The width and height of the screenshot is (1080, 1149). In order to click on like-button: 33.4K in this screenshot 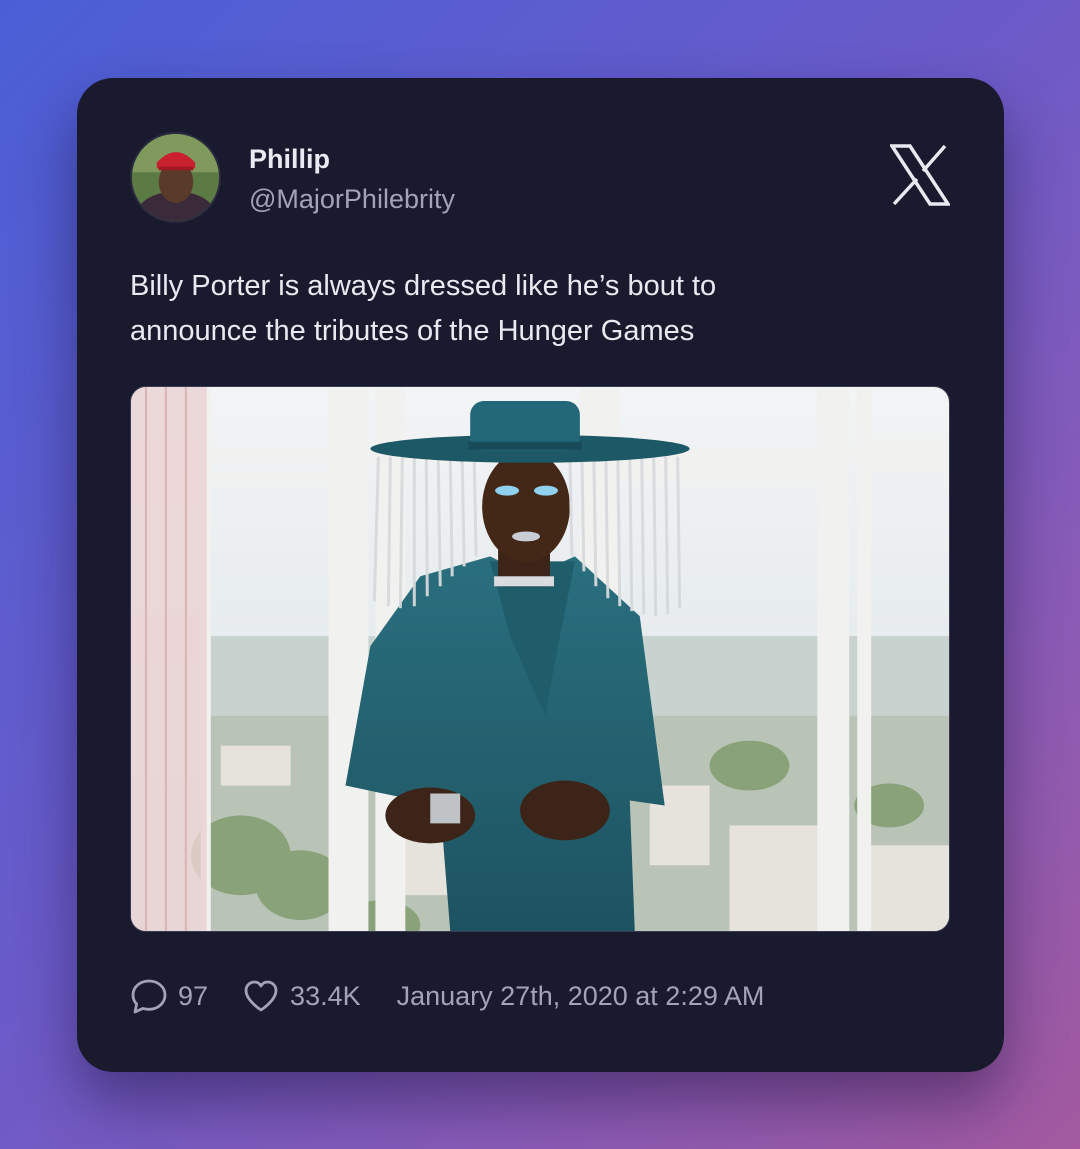, I will do `click(301, 996)`.